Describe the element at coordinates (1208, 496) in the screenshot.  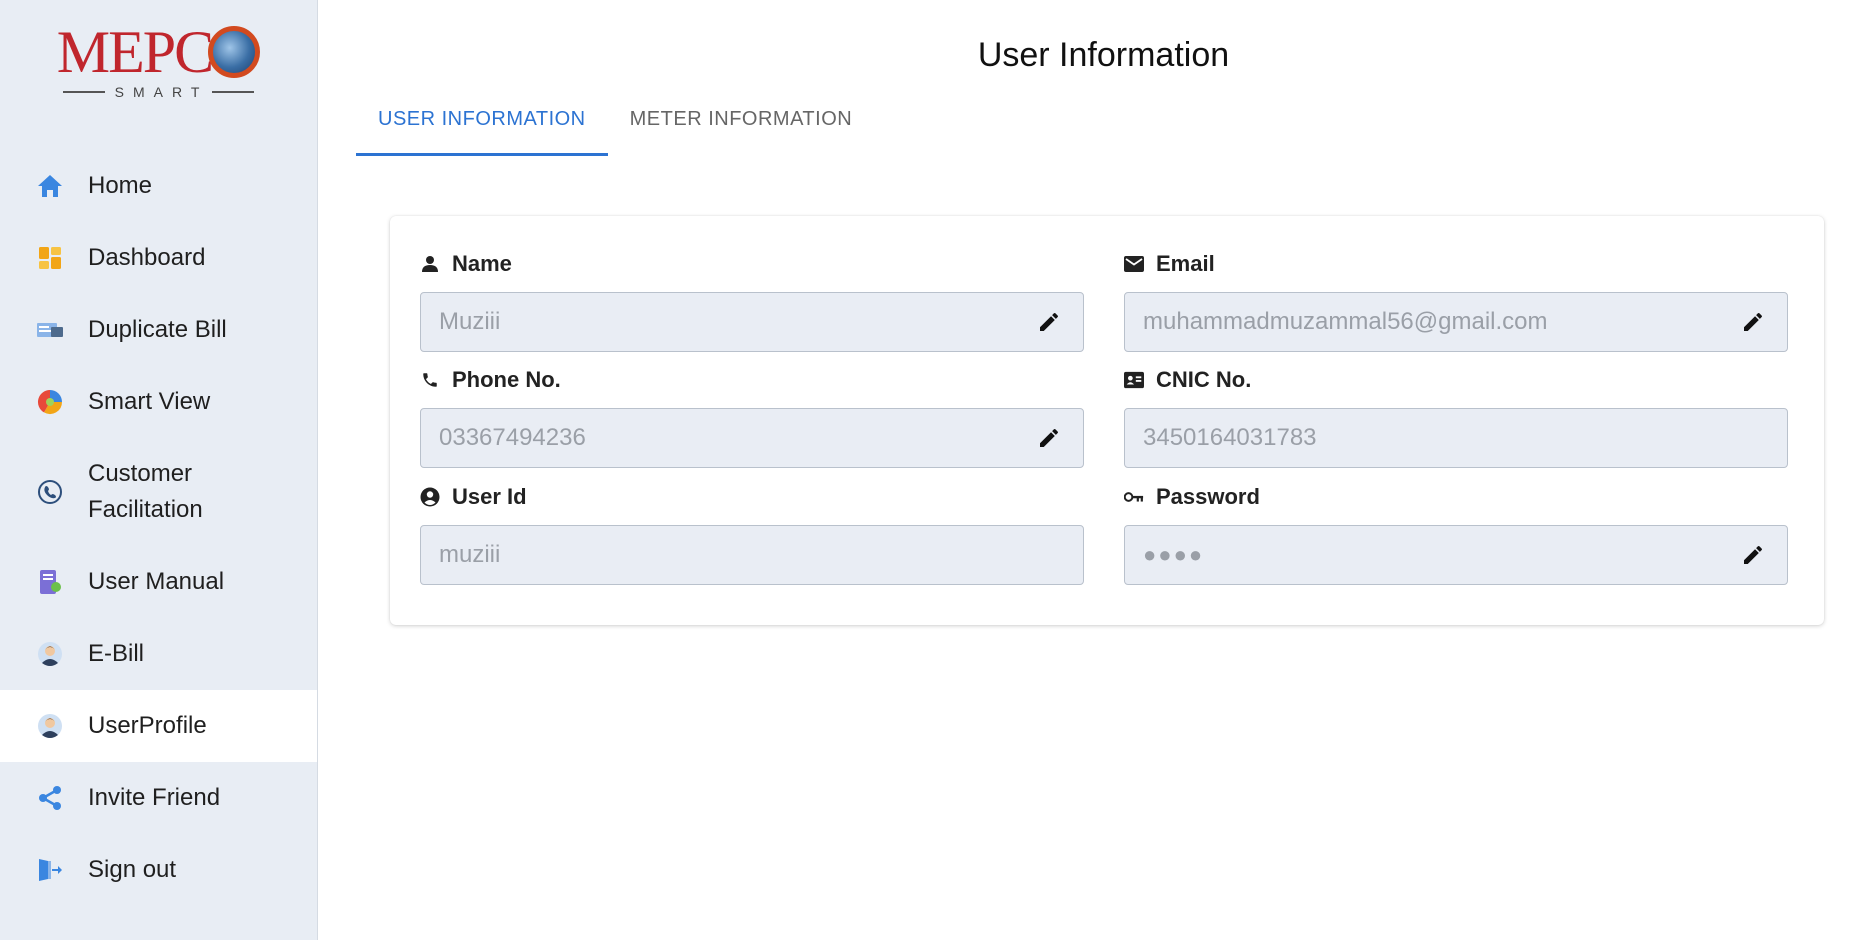
I see `password-label-text: Password` at that location.